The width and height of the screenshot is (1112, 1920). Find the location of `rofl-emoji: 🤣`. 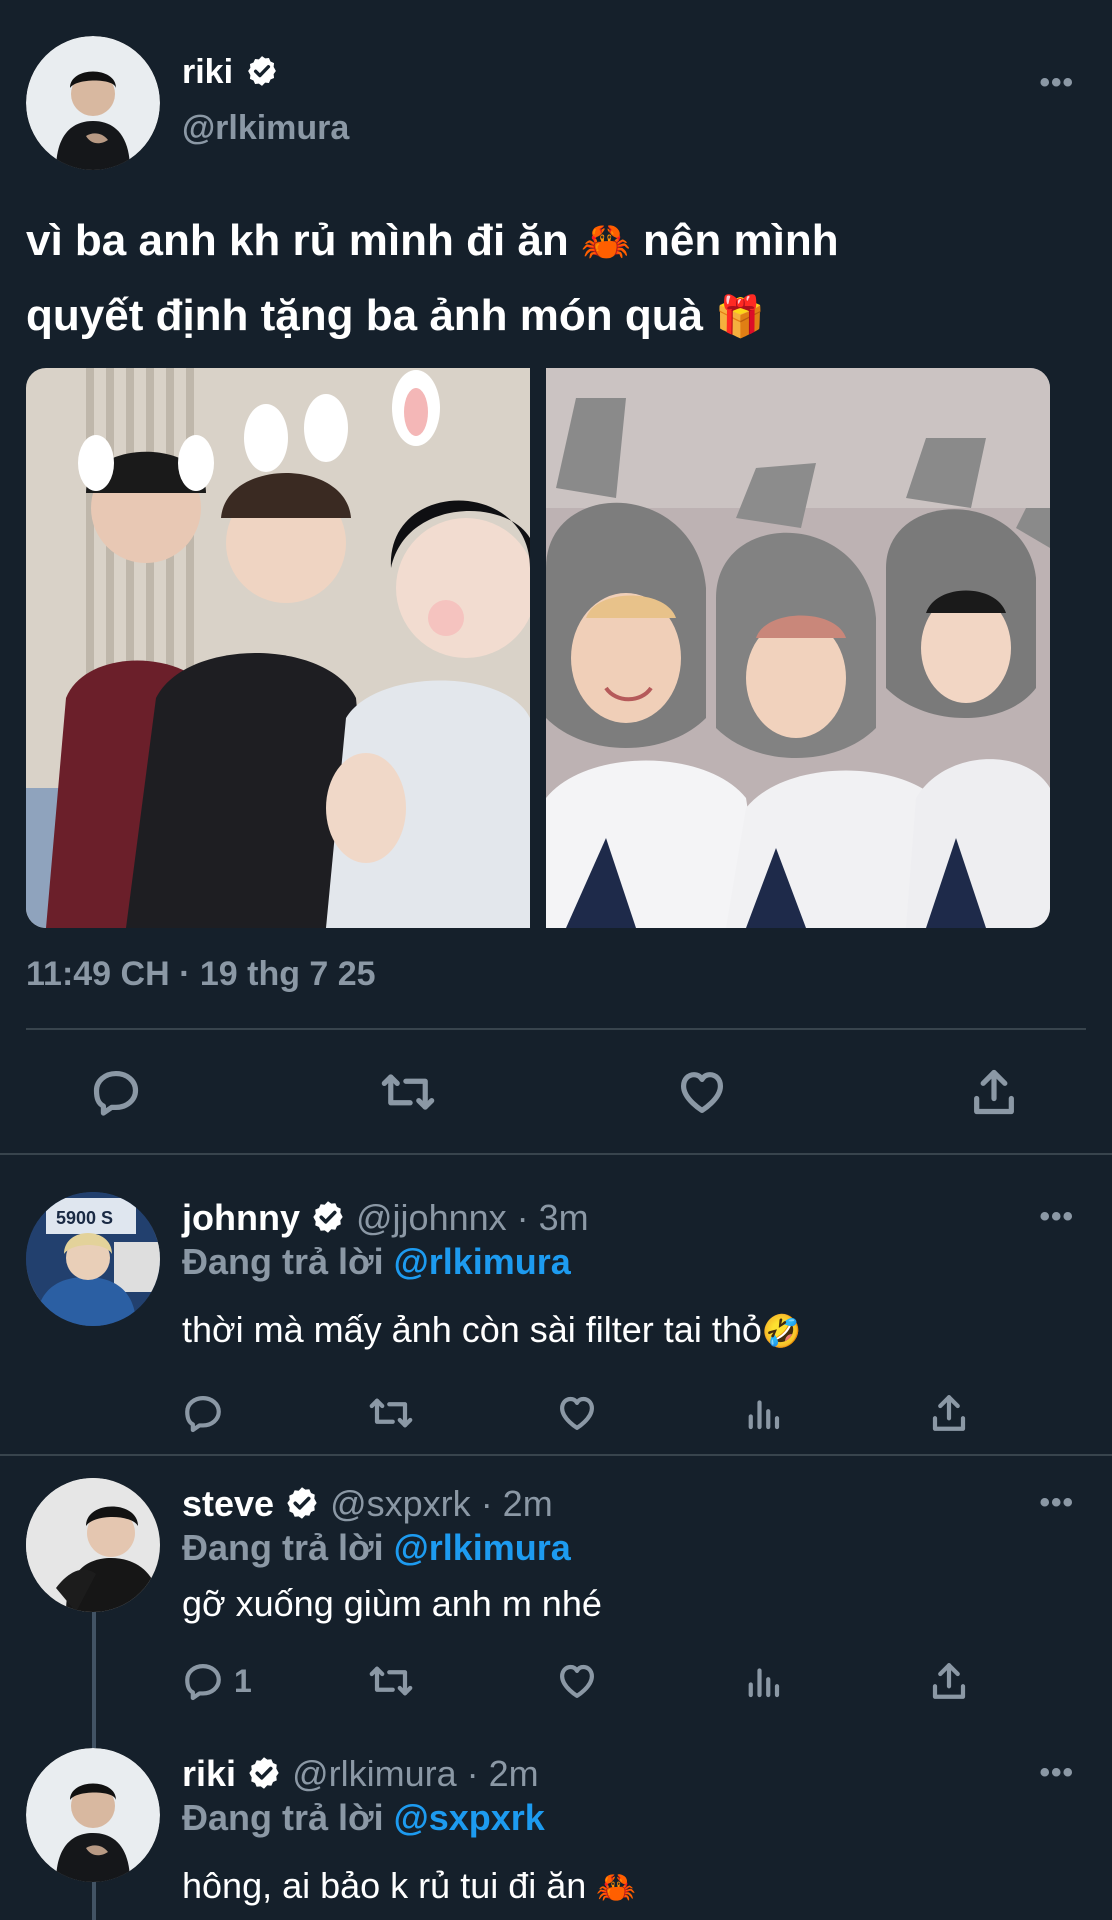

rofl-emoji: 🤣 is located at coordinates (781, 1331).